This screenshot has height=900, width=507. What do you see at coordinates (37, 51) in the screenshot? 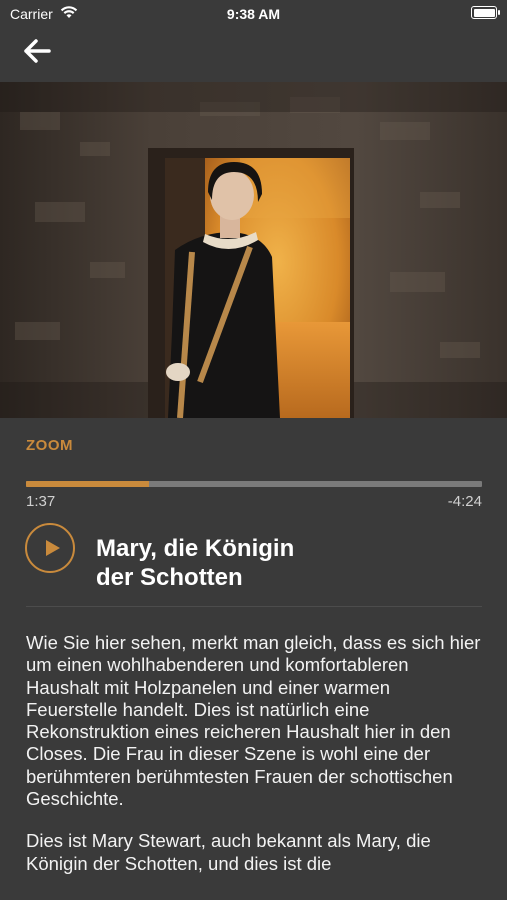
I see `arrow-left-icon` at bounding box center [37, 51].